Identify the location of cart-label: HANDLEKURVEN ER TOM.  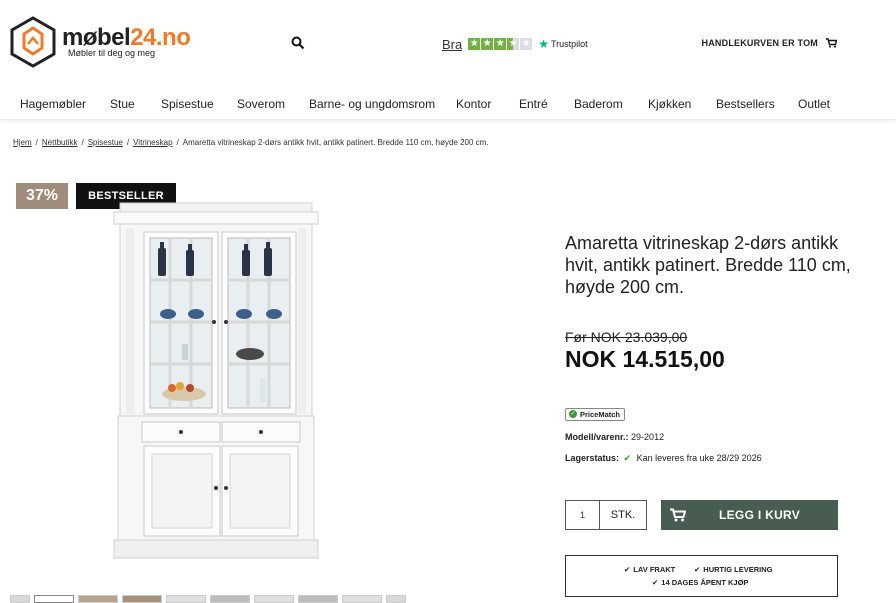
(759, 43).